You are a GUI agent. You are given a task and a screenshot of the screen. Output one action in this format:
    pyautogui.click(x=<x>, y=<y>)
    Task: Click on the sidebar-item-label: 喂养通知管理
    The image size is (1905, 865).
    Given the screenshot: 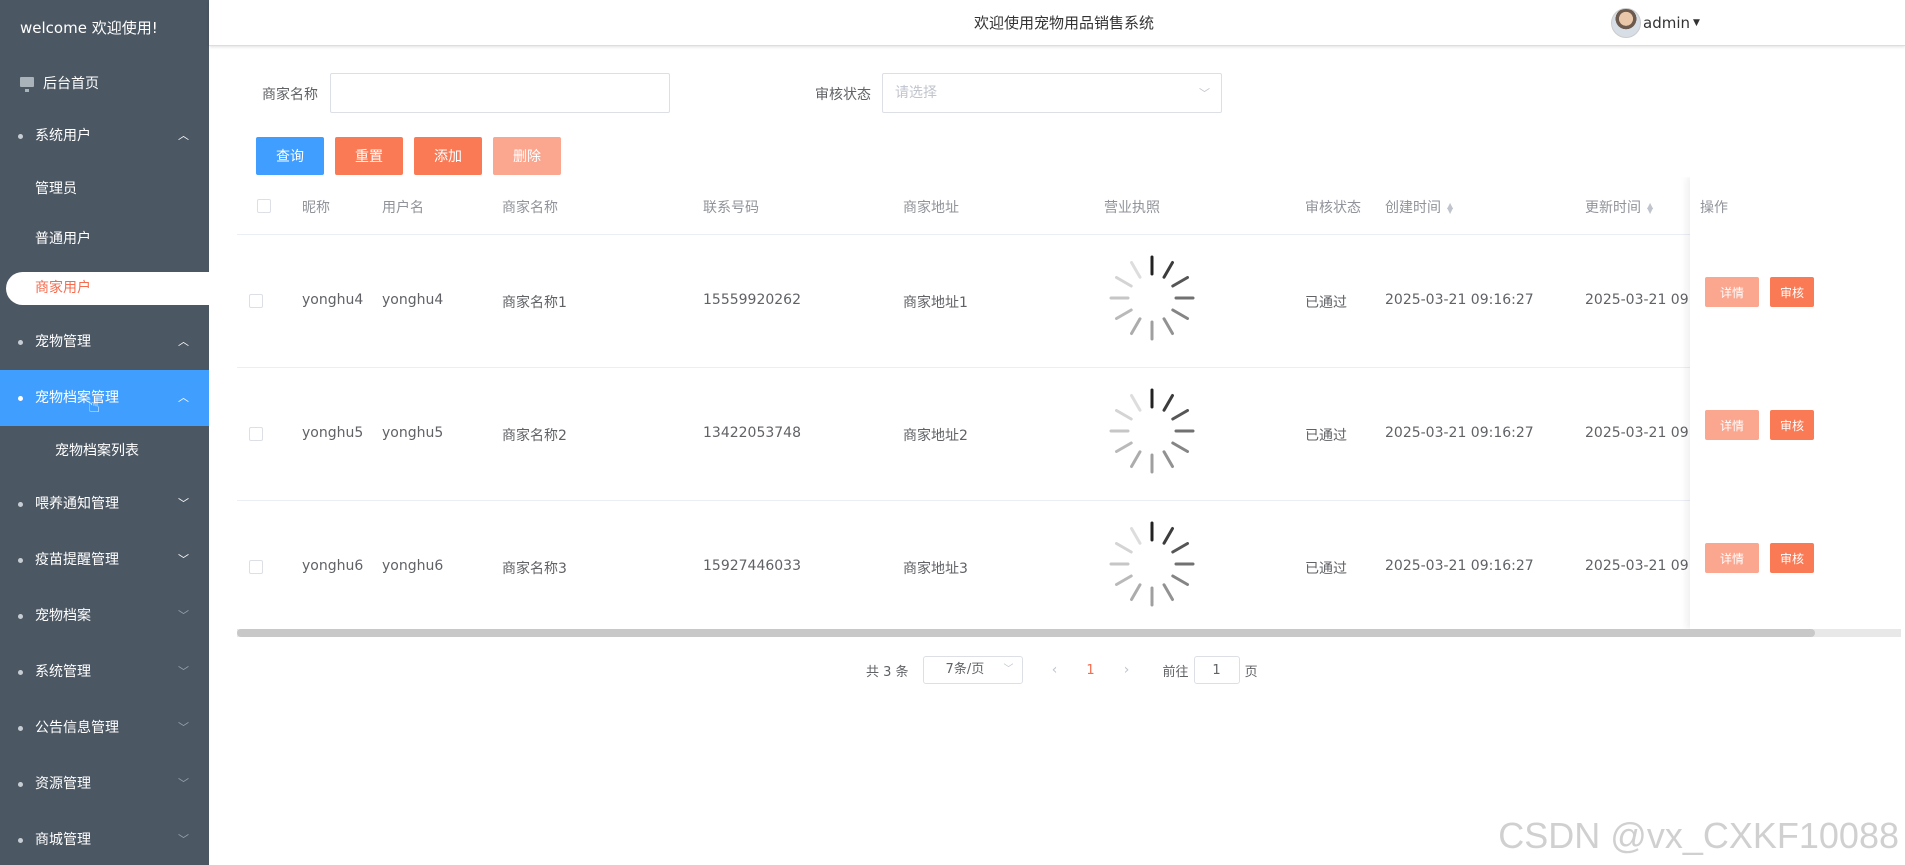 What is the action you would take?
    pyautogui.click(x=77, y=504)
    